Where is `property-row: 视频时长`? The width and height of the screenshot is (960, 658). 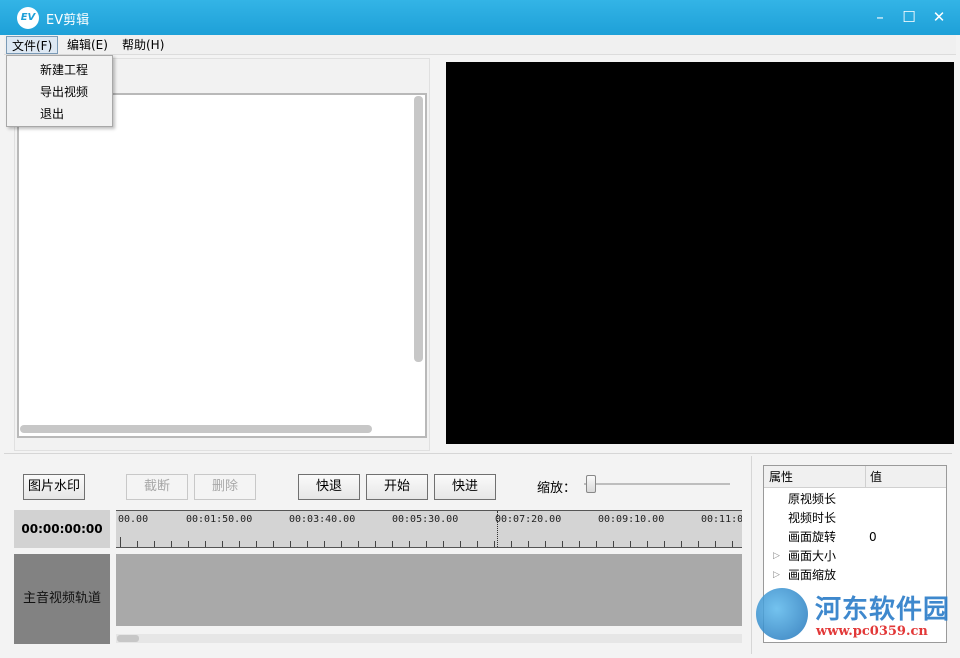 property-row: 视频时长 is located at coordinates (855, 518).